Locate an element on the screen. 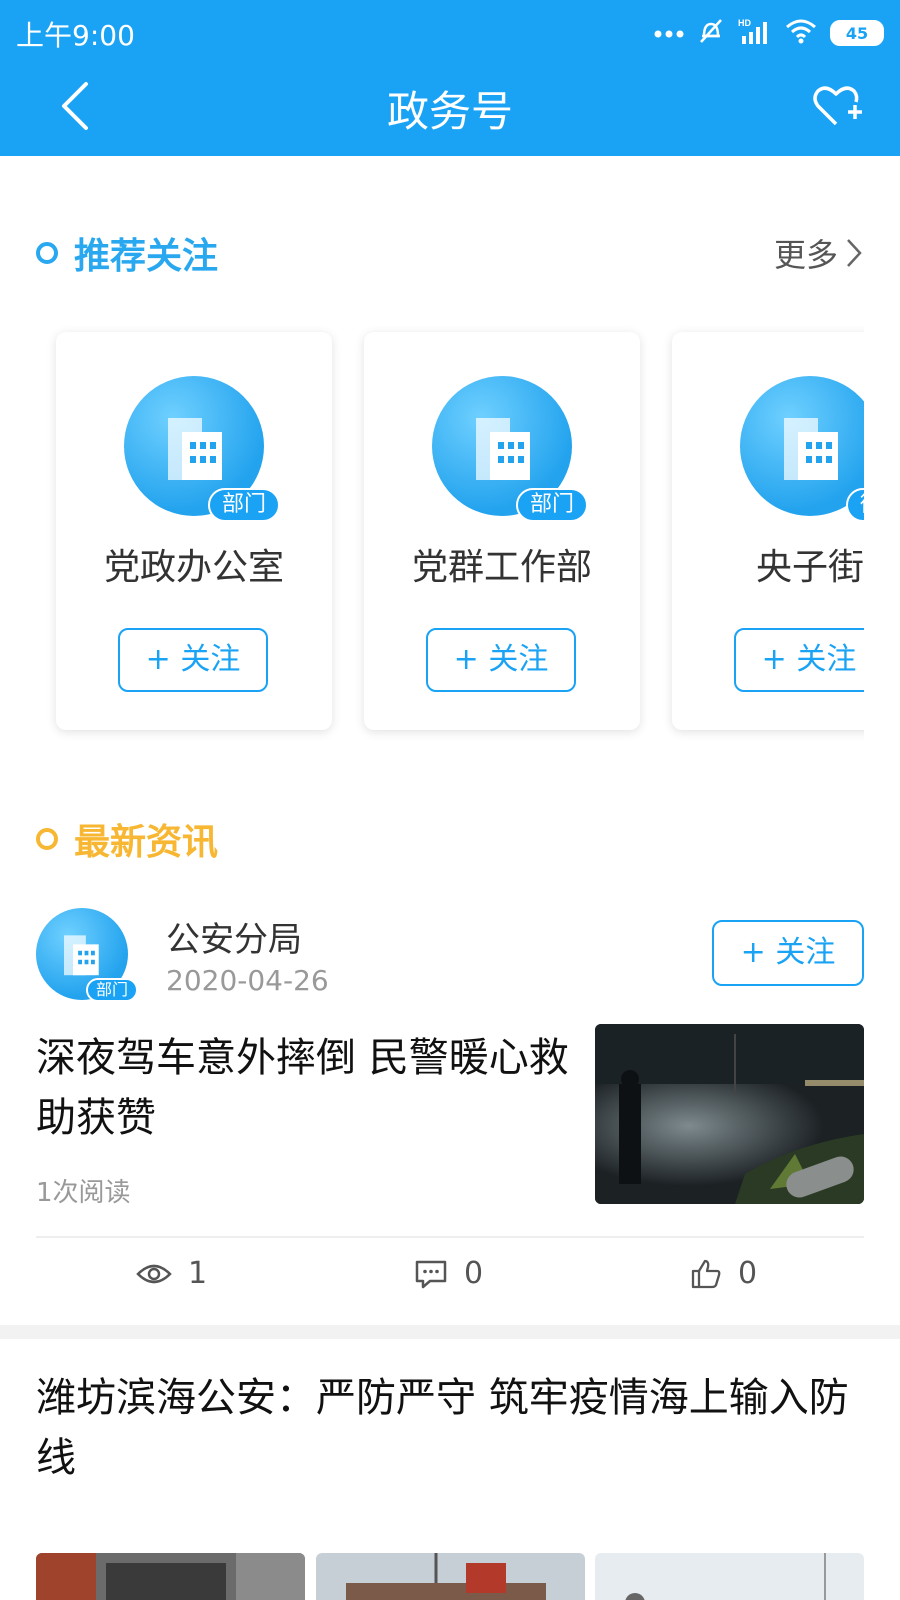  publish-date: 2020-04-26 is located at coordinates (247, 980).